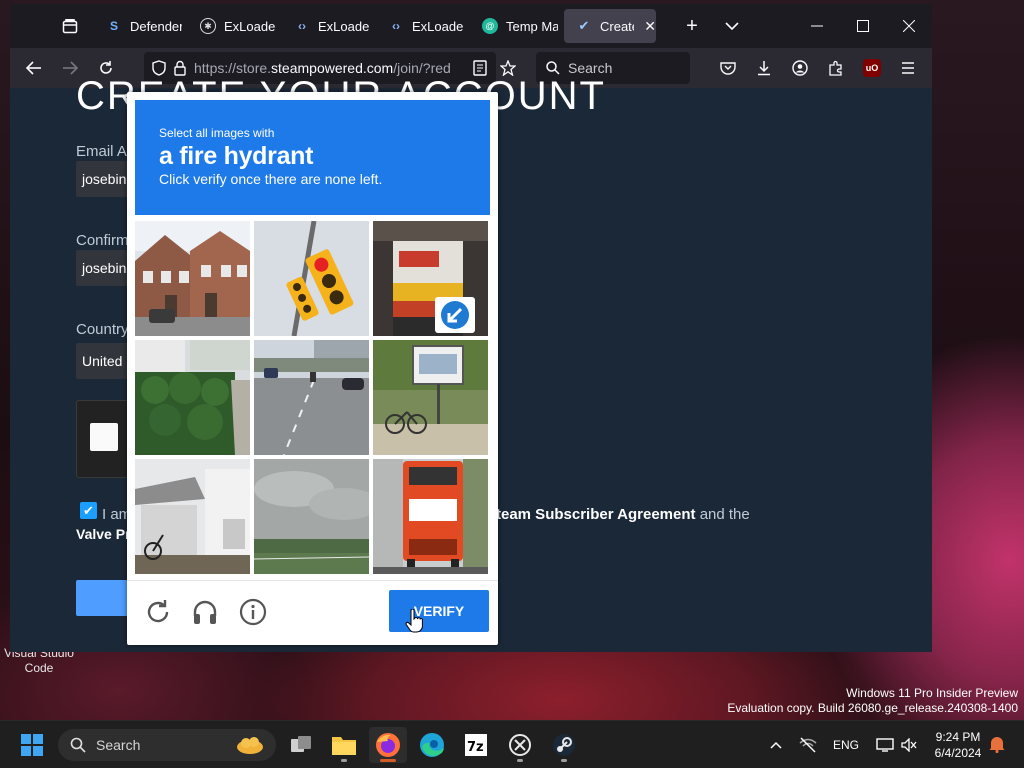 The image size is (1024, 768). What do you see at coordinates (102, 240) in the screenshot?
I see `confirm-email-label: Confirm` at bounding box center [102, 240].